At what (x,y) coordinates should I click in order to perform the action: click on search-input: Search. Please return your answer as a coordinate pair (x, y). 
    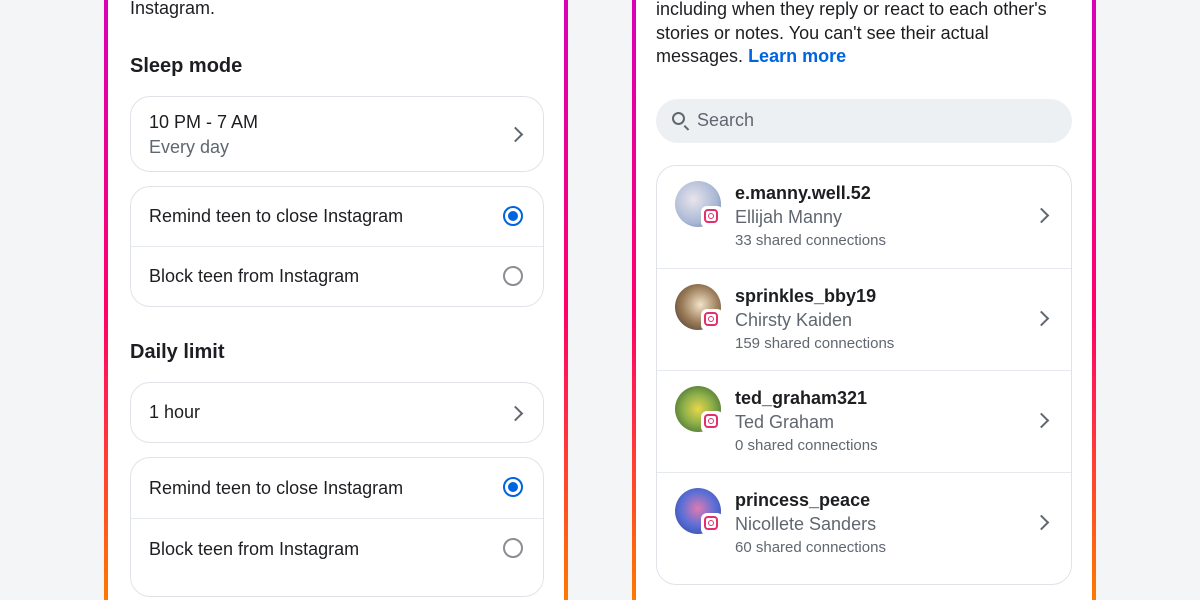
    Looking at the image, I should click on (864, 121).